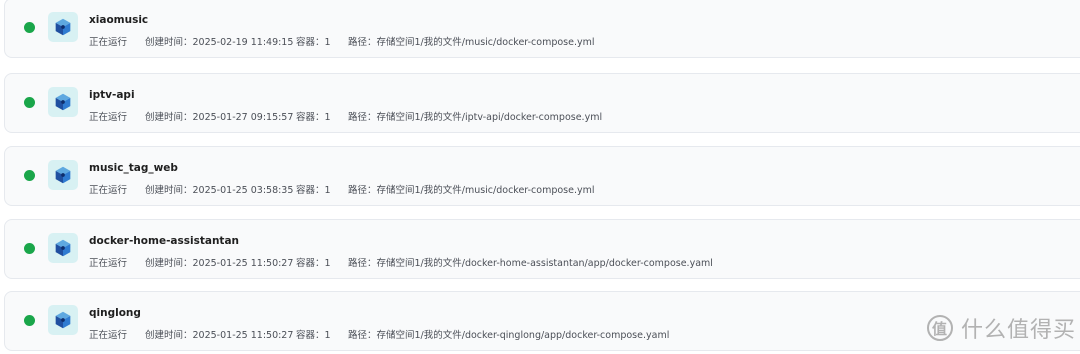 This screenshot has width=1080, height=354. What do you see at coordinates (118, 20) in the screenshot?
I see `project-name: xiaomusic` at bounding box center [118, 20].